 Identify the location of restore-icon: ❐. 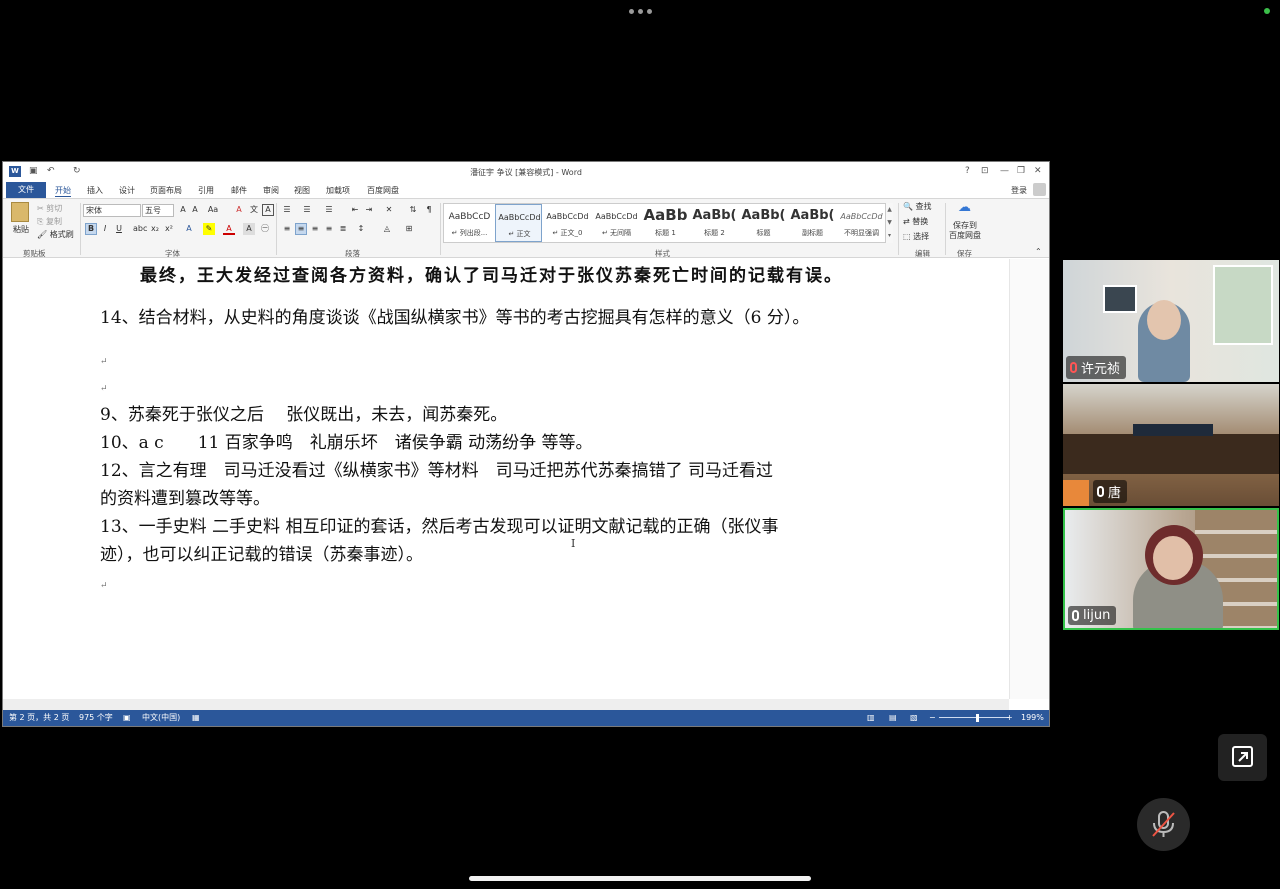
(1021, 171).